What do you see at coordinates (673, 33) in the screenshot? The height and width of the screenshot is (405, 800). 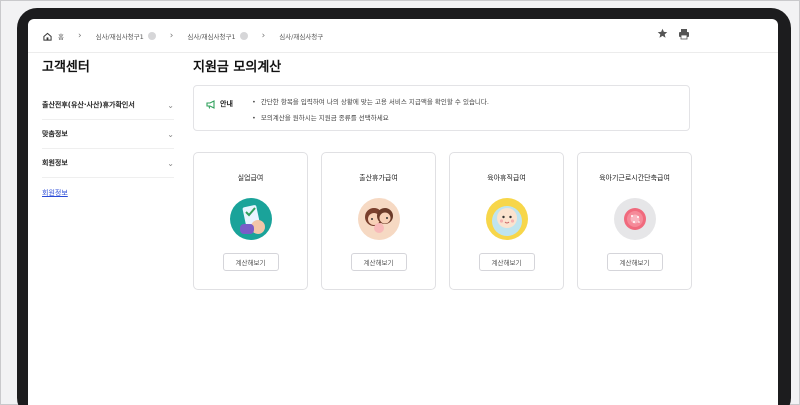 I see `top-actions` at bounding box center [673, 33].